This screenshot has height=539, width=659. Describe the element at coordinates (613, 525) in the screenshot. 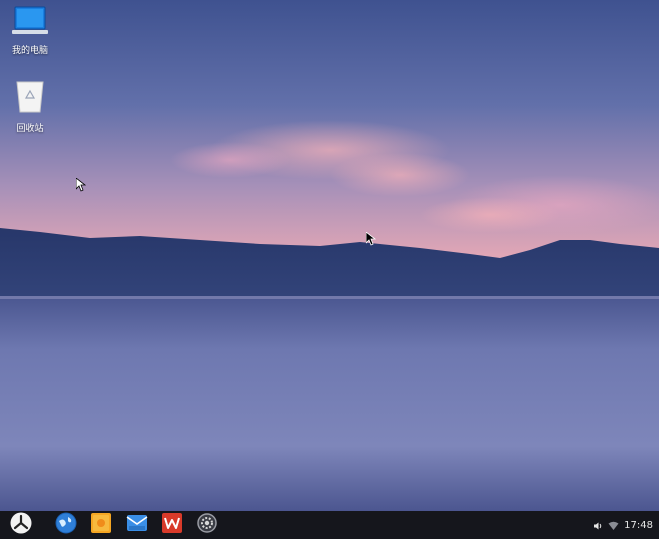

I see `wifi-icon` at that location.